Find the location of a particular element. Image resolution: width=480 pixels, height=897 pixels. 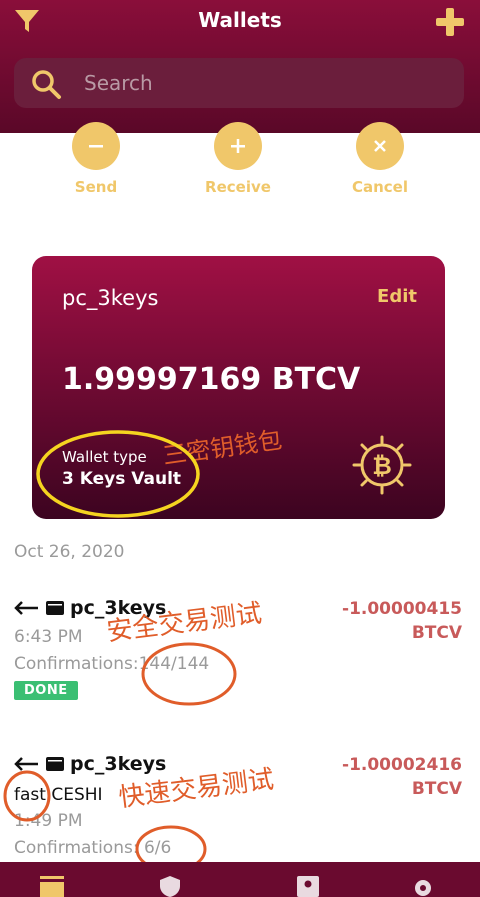

cancel-label: Cancel is located at coordinates (379, 187).